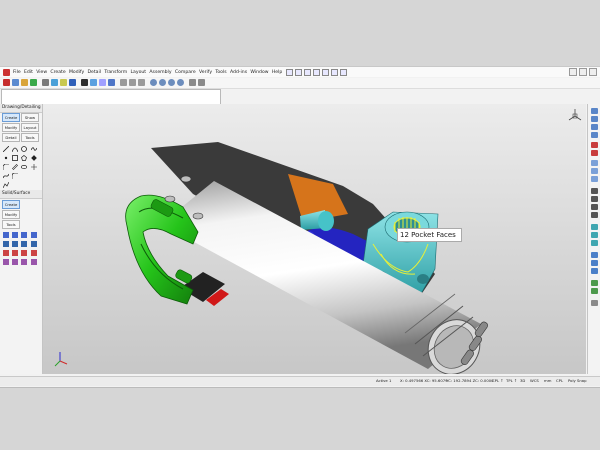 The width and height of the screenshot is (600, 450). I want to click on zoom-window-icon, so click(594, 191).